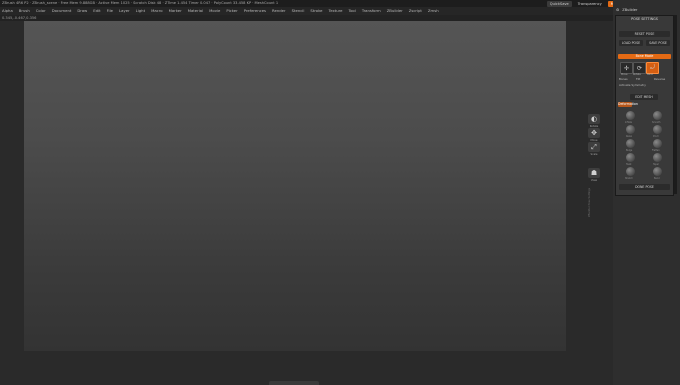  I want to click on panel-header: ⚙ ZBuilder, so click(646, 10).